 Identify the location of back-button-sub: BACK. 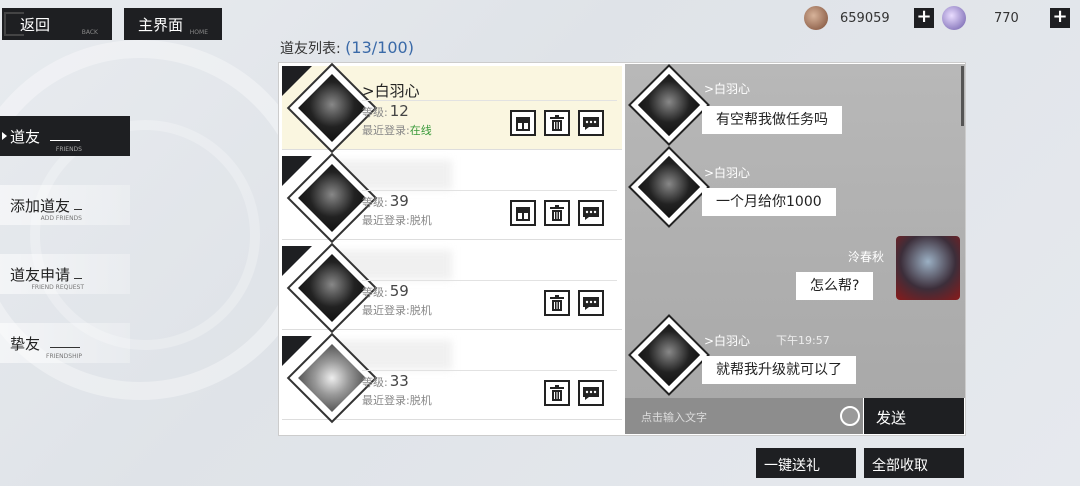
(89, 32).